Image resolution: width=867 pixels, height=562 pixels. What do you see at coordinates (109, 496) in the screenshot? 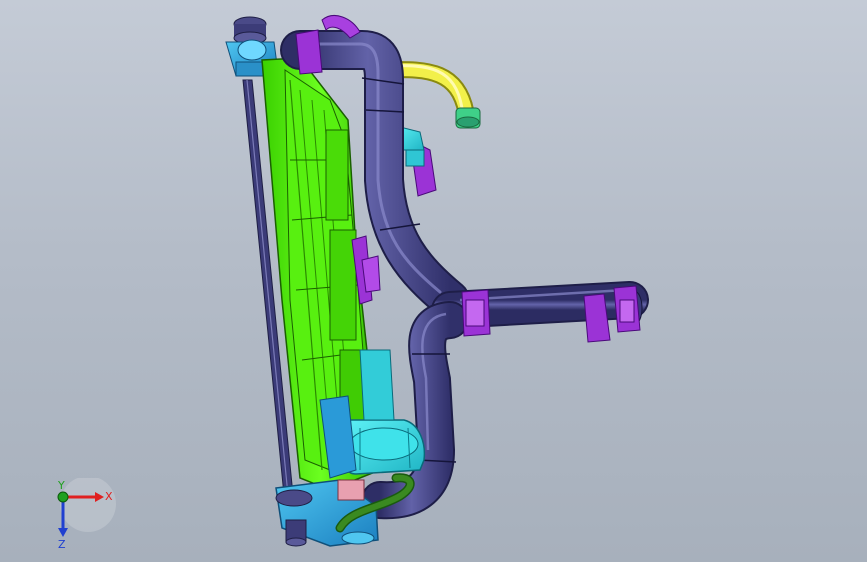
I see `x-axis-label: X` at bounding box center [109, 496].